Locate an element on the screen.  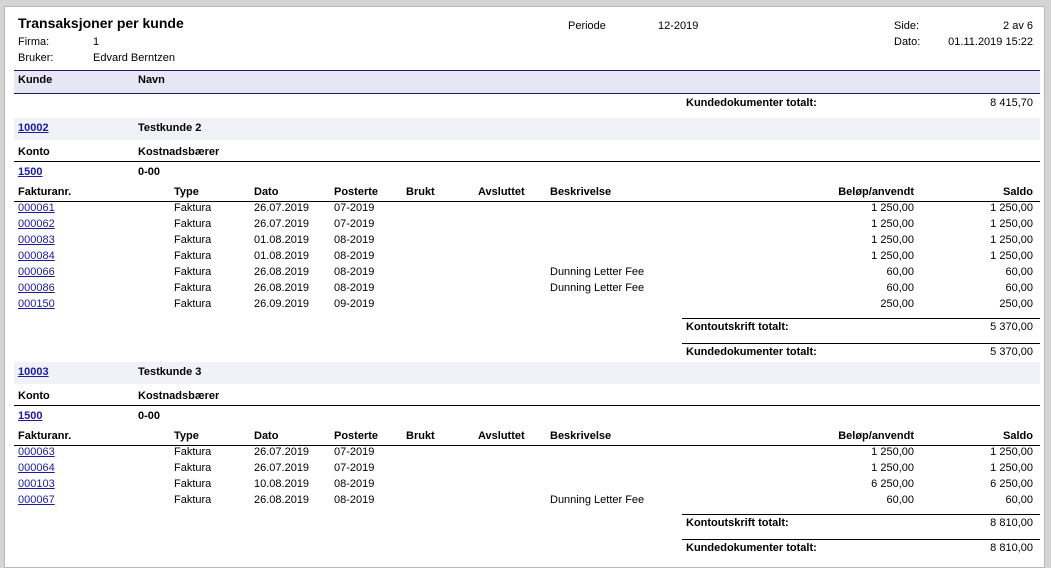
customer-id-link: 10003 is located at coordinates (33, 372).